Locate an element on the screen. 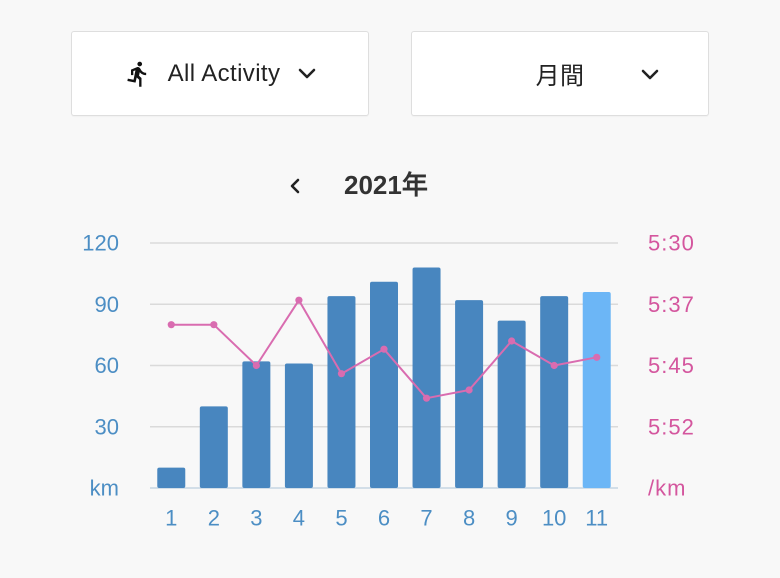 The image size is (780, 578). x-axis-tick-label: 9 is located at coordinates (512, 518).